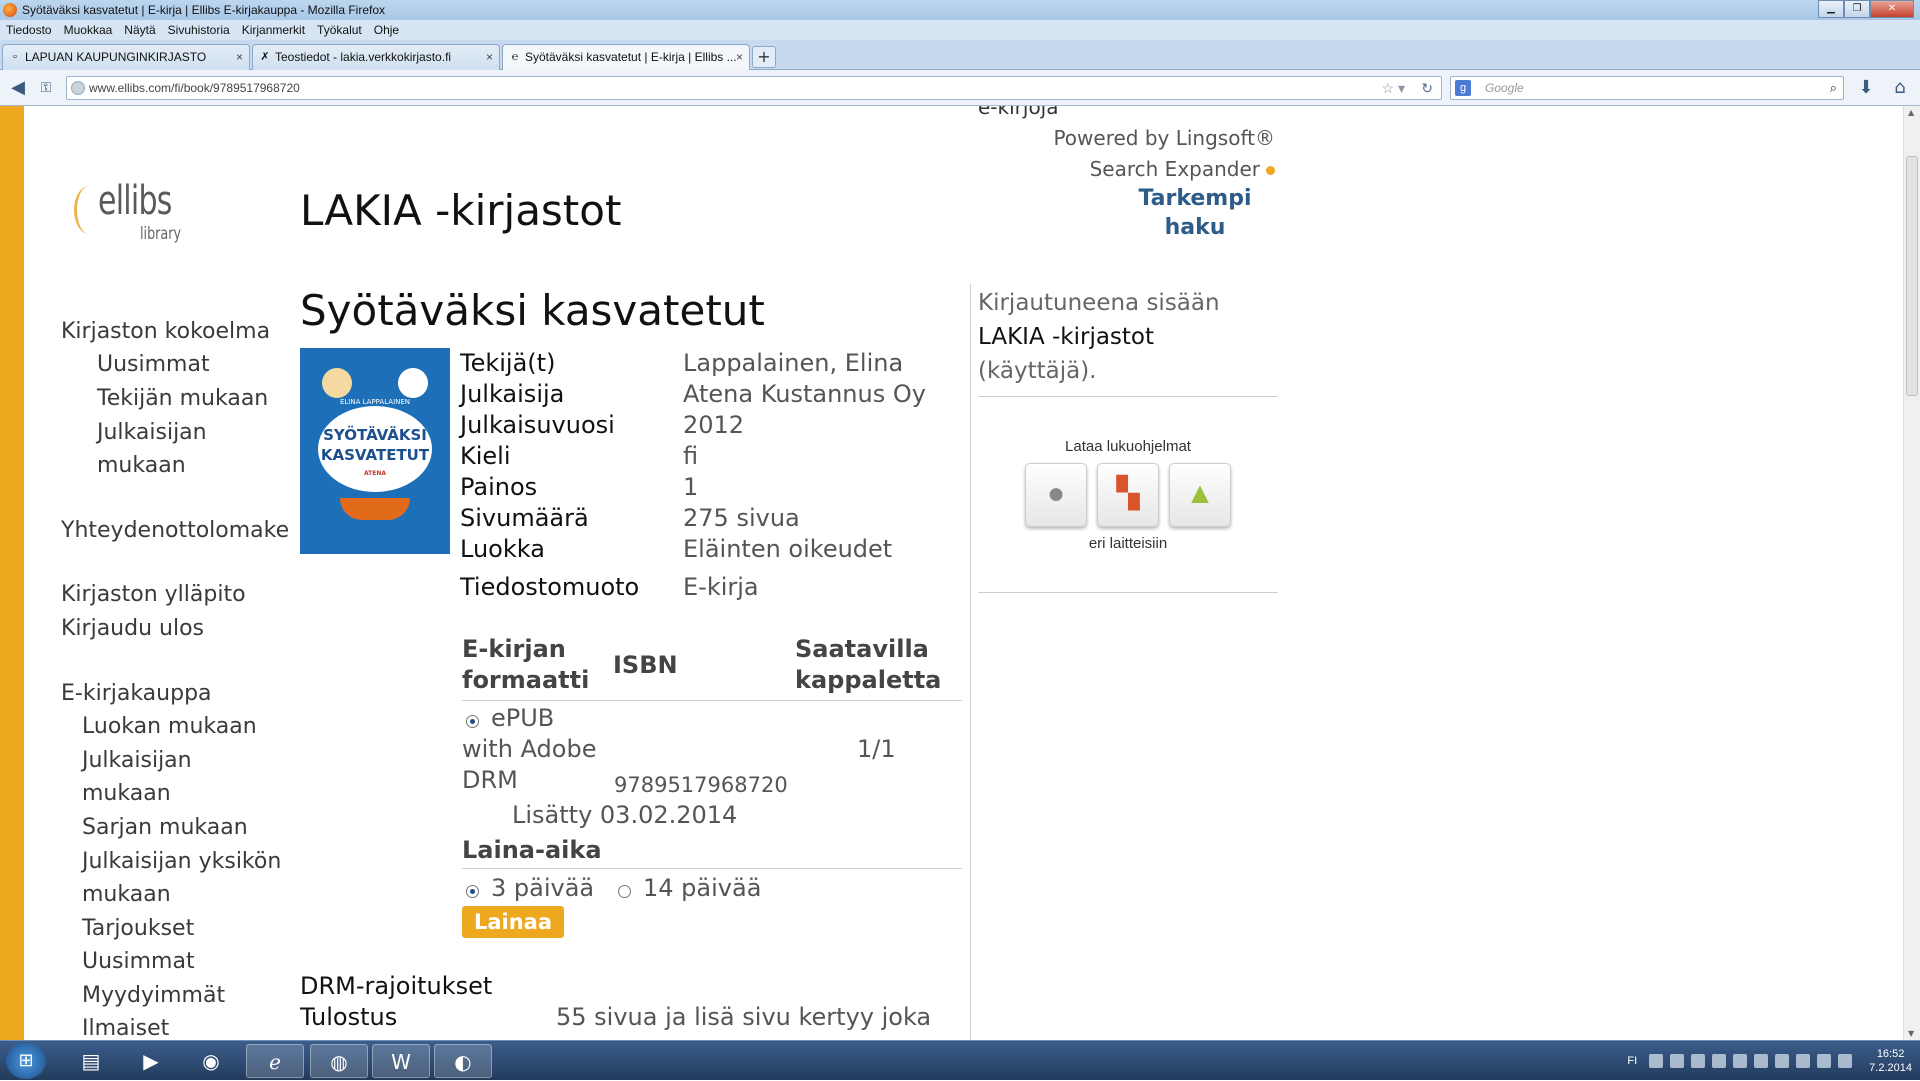 The height and width of the screenshot is (1081, 1920). I want to click on tray-volume-icon, so click(1845, 1061).